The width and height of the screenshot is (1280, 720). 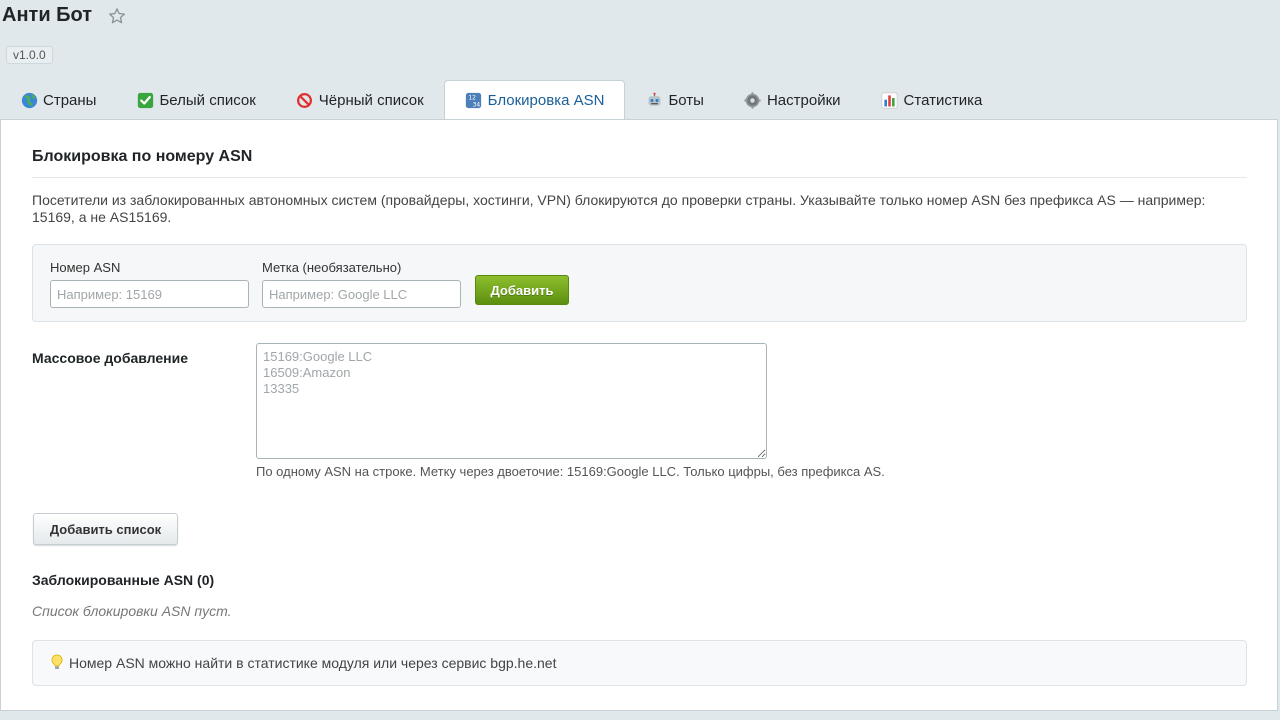 What do you see at coordinates (371, 100) in the screenshot?
I see `tab-label: Чёрный список` at bounding box center [371, 100].